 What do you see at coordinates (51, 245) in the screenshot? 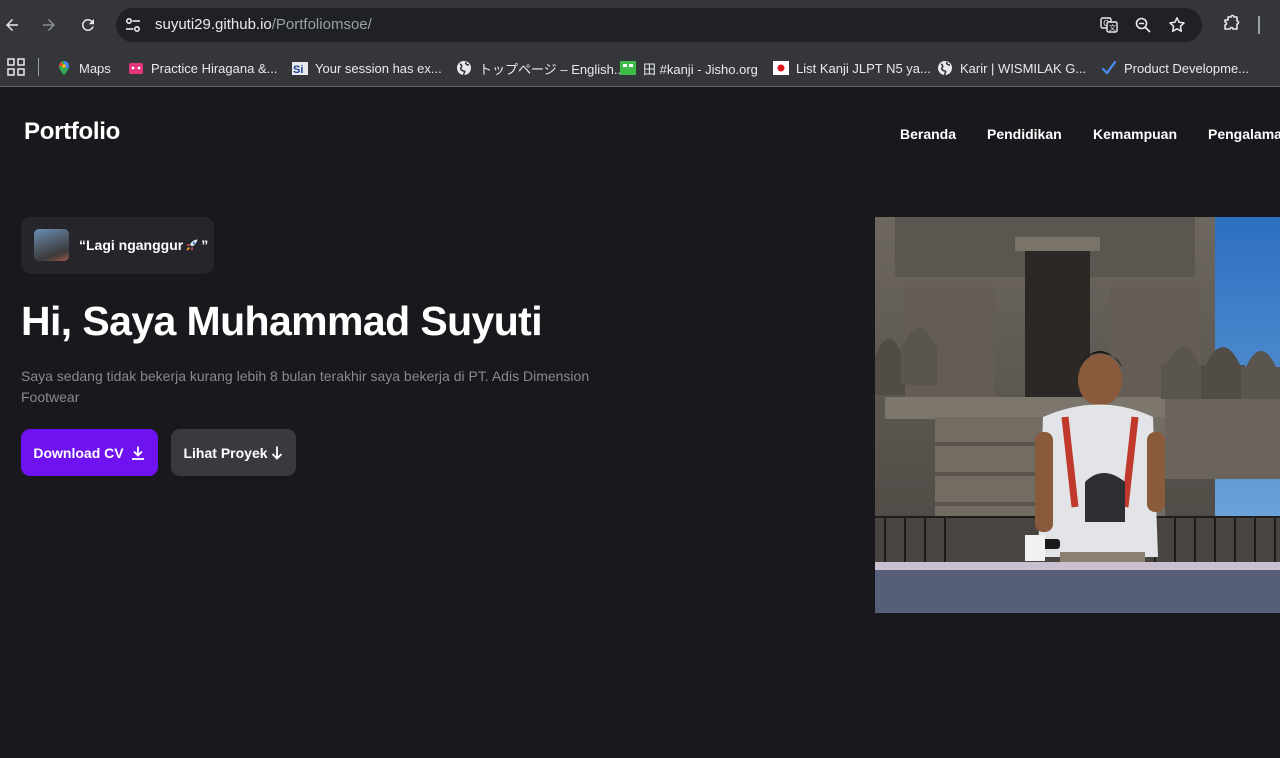
I see `avatar` at bounding box center [51, 245].